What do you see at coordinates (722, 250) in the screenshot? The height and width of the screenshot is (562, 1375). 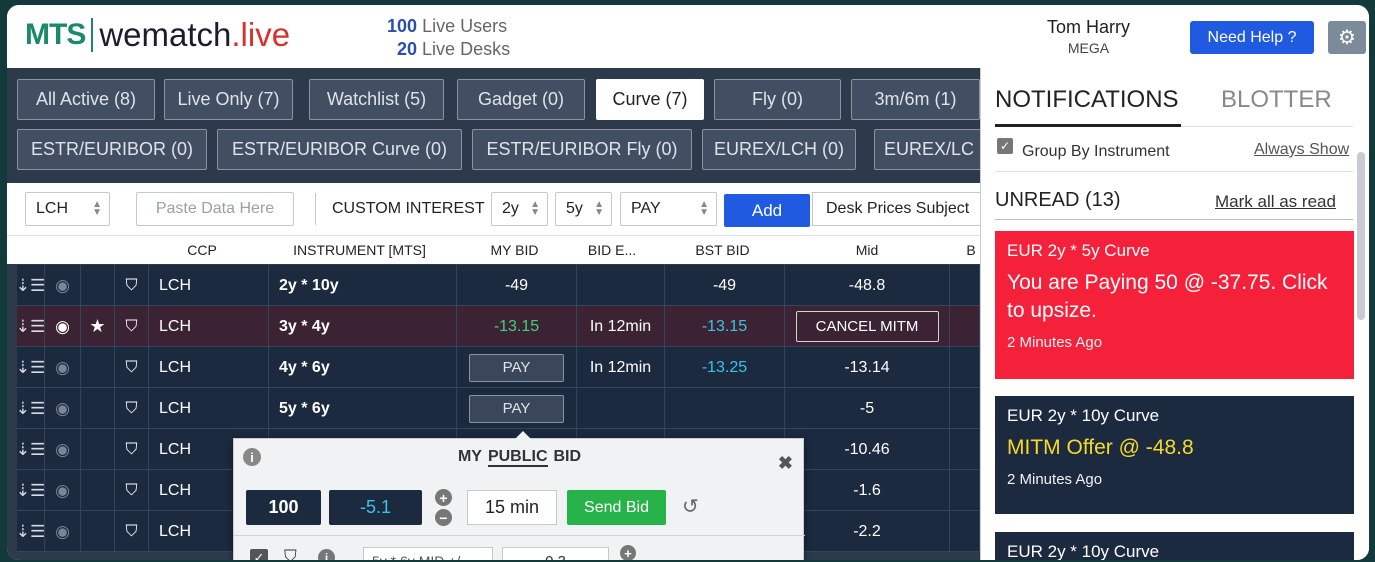 I see `col-bst-bid: BST BID` at bounding box center [722, 250].